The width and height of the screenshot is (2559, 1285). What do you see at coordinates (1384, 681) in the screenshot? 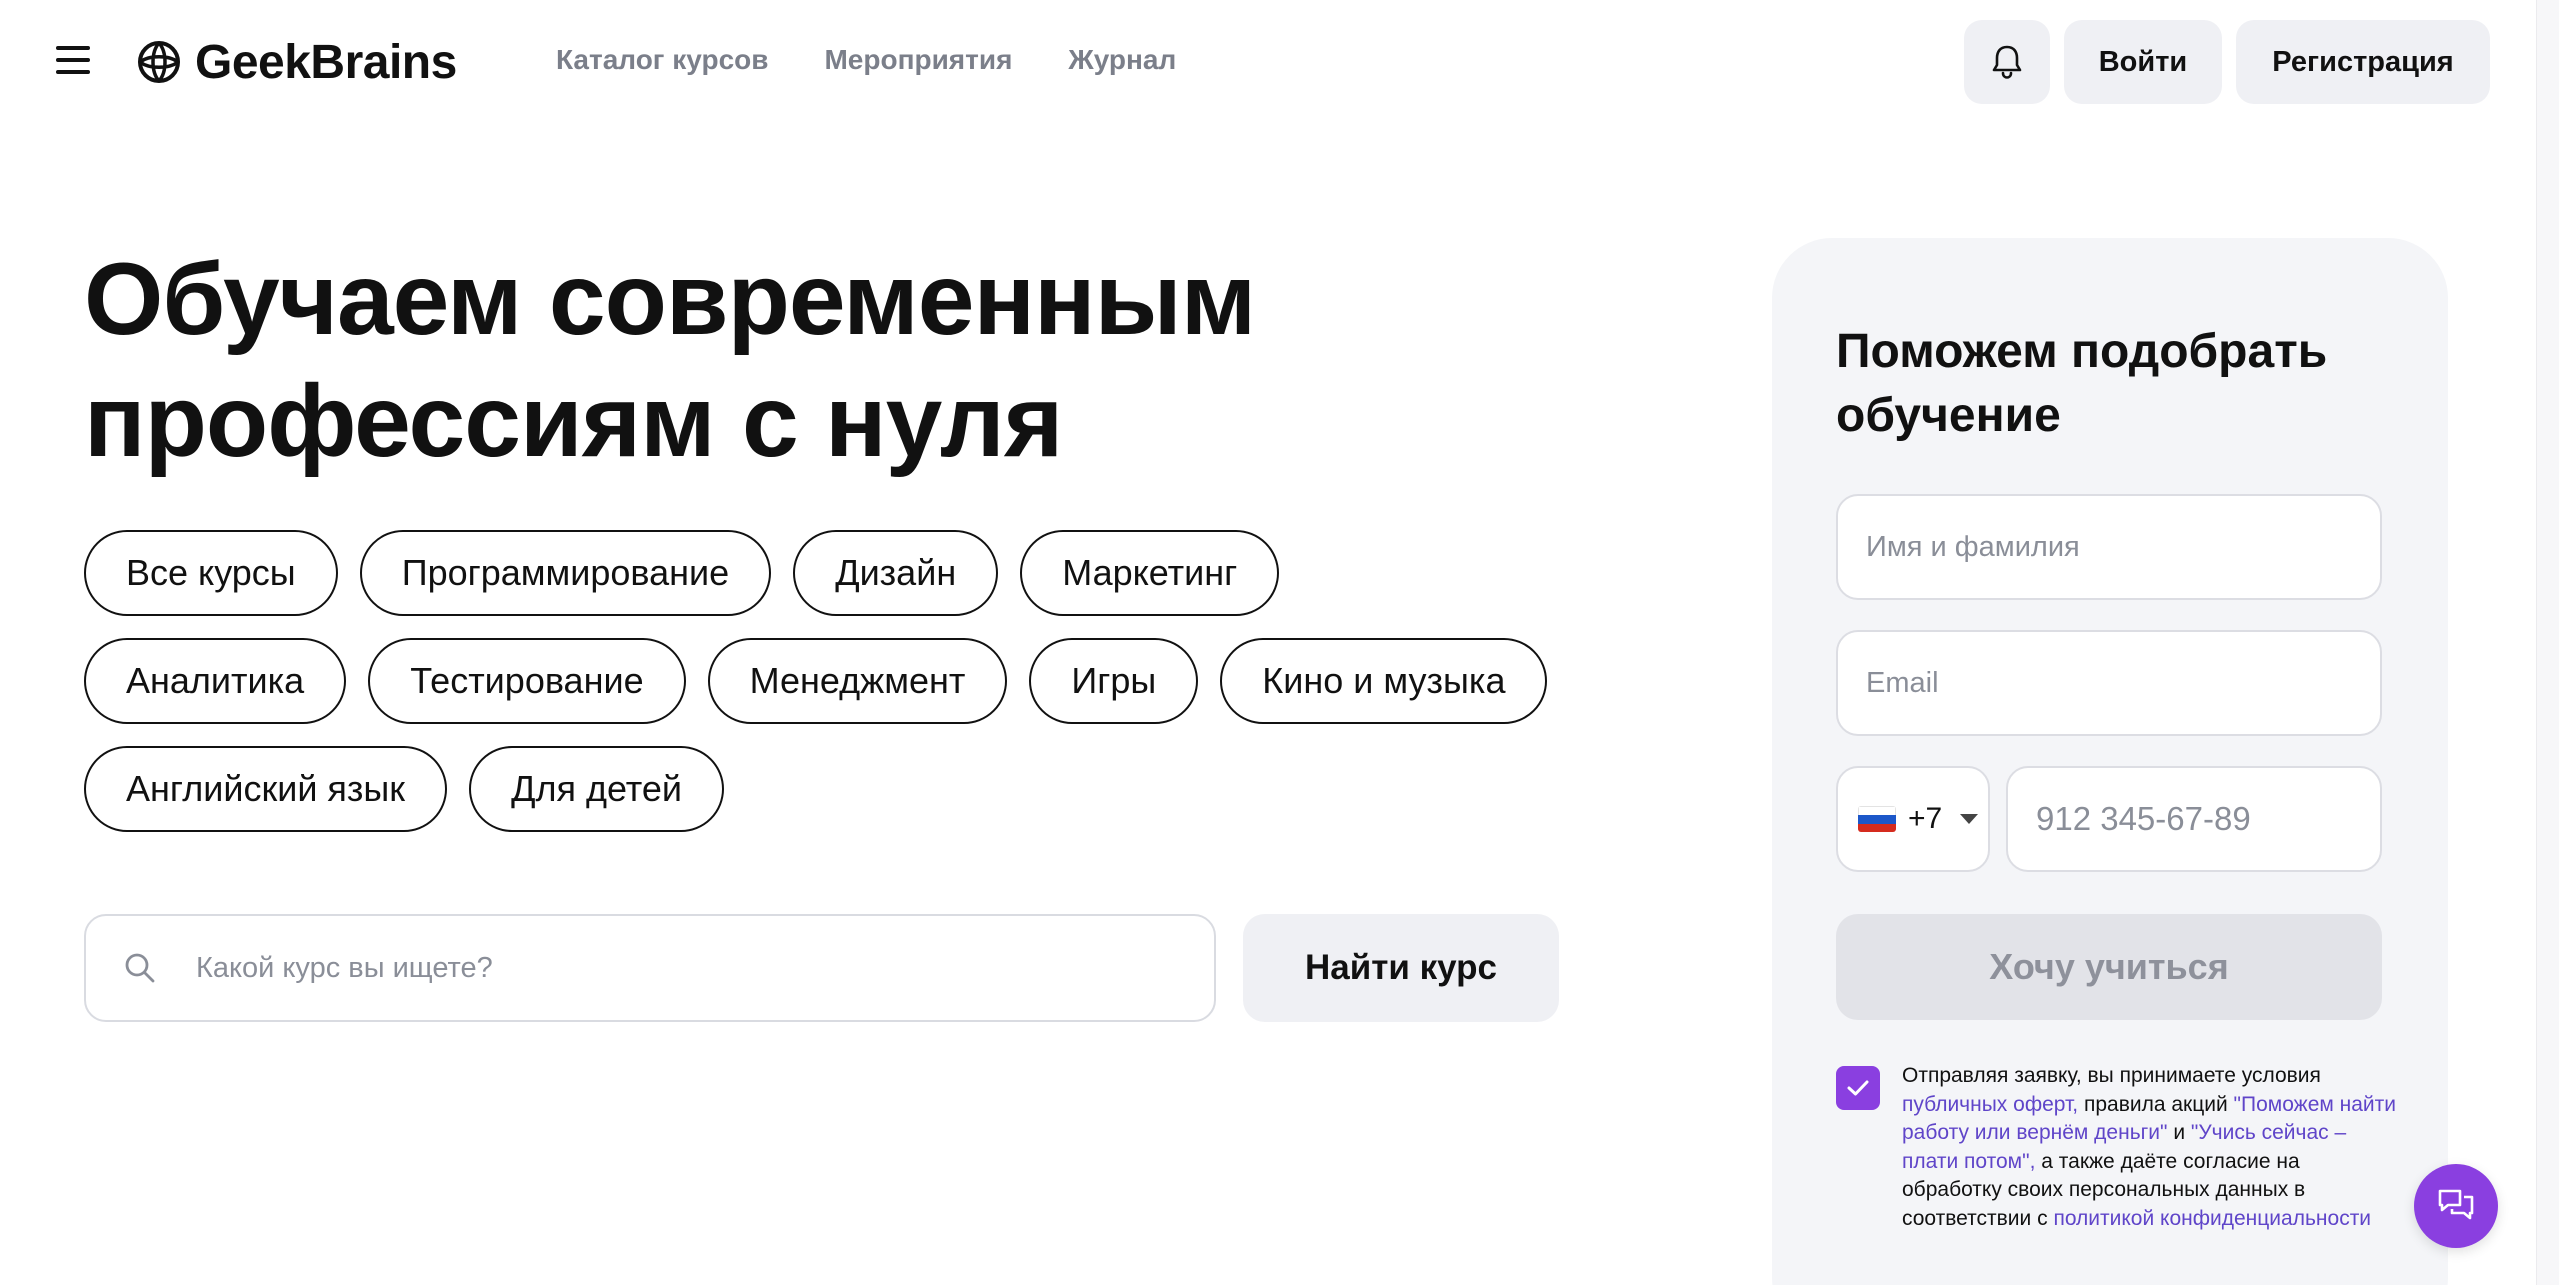
I see `tag-film-music: Кино и музыка` at bounding box center [1384, 681].